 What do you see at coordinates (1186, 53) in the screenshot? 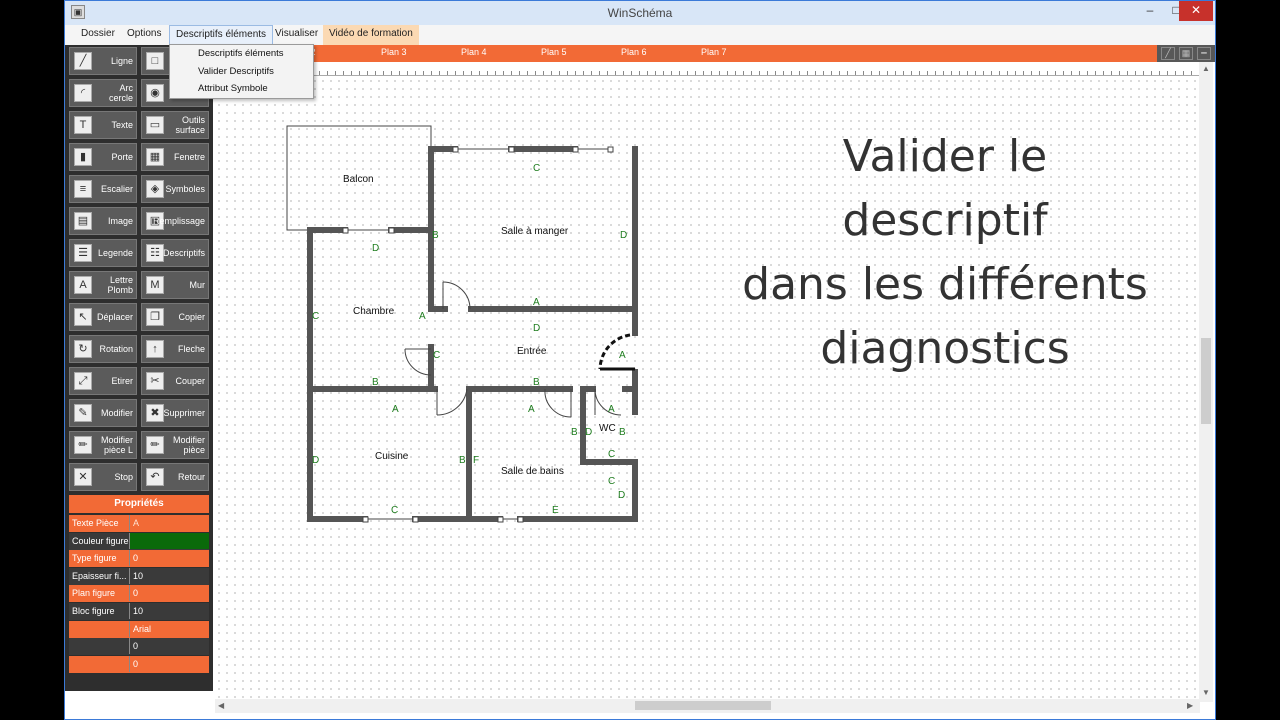
I see `grid-icon: ▦` at bounding box center [1186, 53].